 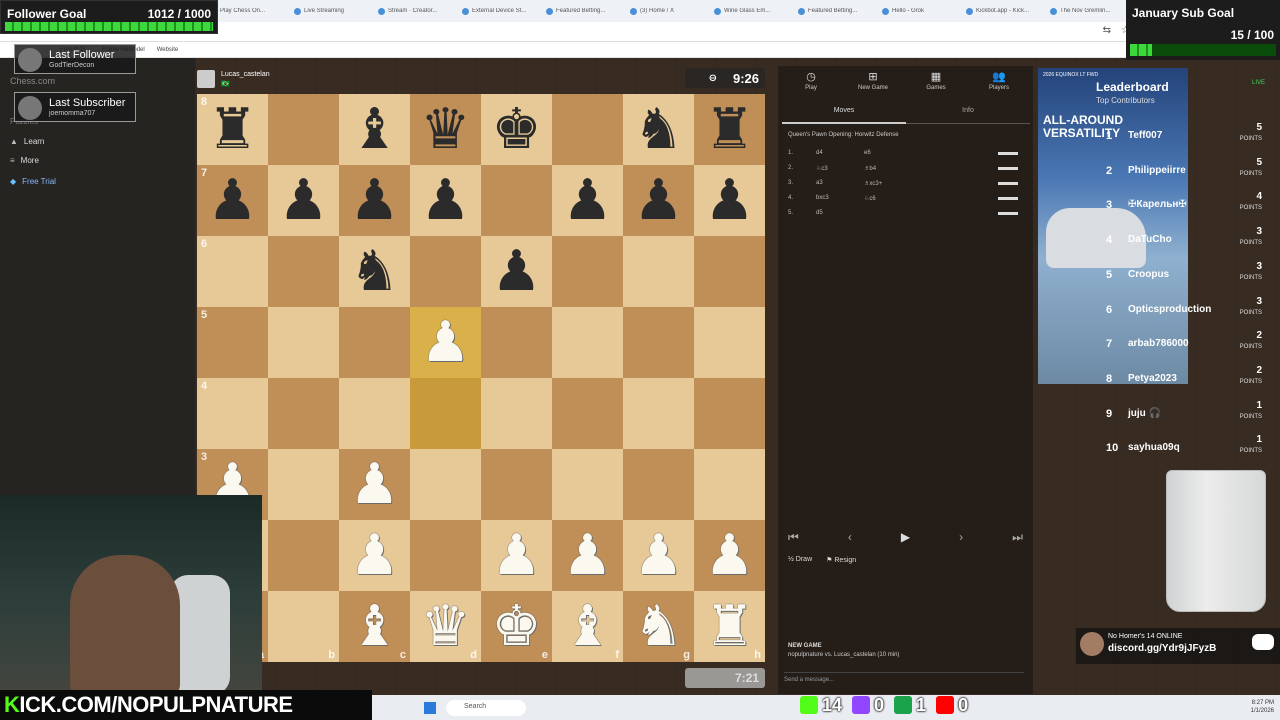 What do you see at coordinates (936, 80) in the screenshot?
I see `nav-games: ▦ Games` at bounding box center [936, 80].